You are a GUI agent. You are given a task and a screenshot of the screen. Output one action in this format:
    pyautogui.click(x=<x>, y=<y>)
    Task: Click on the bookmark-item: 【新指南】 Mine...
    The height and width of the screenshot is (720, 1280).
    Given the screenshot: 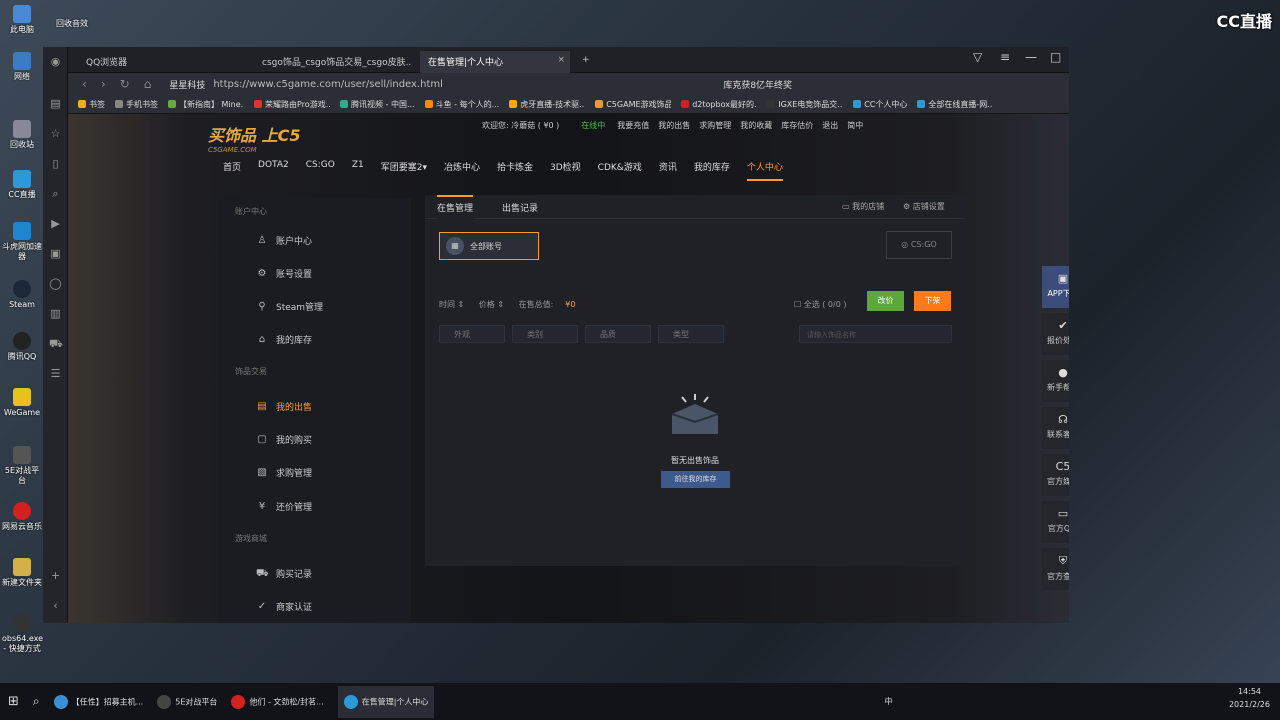 What is the action you would take?
    pyautogui.click(x=206, y=104)
    